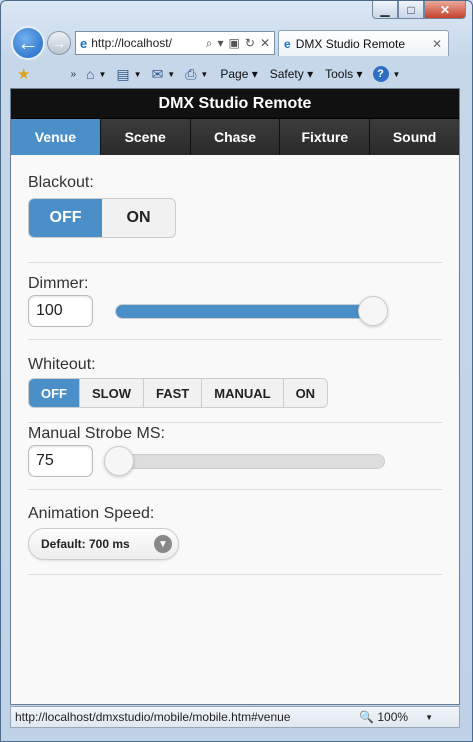 Image resolution: width=473 pixels, height=742 pixels. What do you see at coordinates (385, 10) in the screenshot?
I see `minimize-button: ▁` at bounding box center [385, 10].